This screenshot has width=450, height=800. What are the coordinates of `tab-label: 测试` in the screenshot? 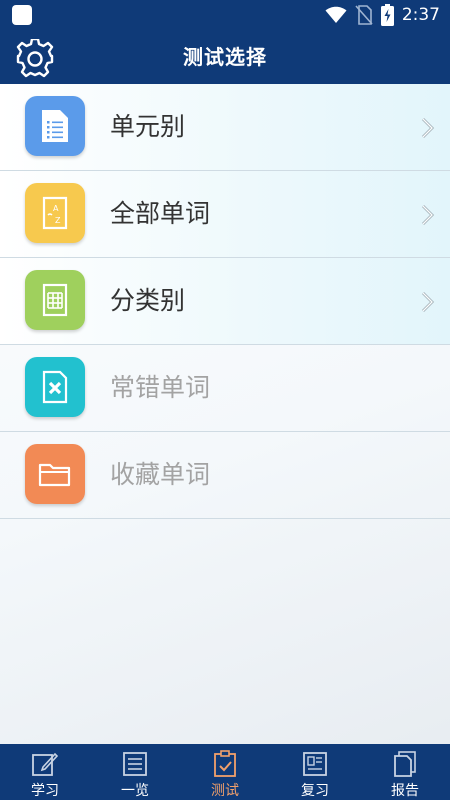 It's located at (225, 791).